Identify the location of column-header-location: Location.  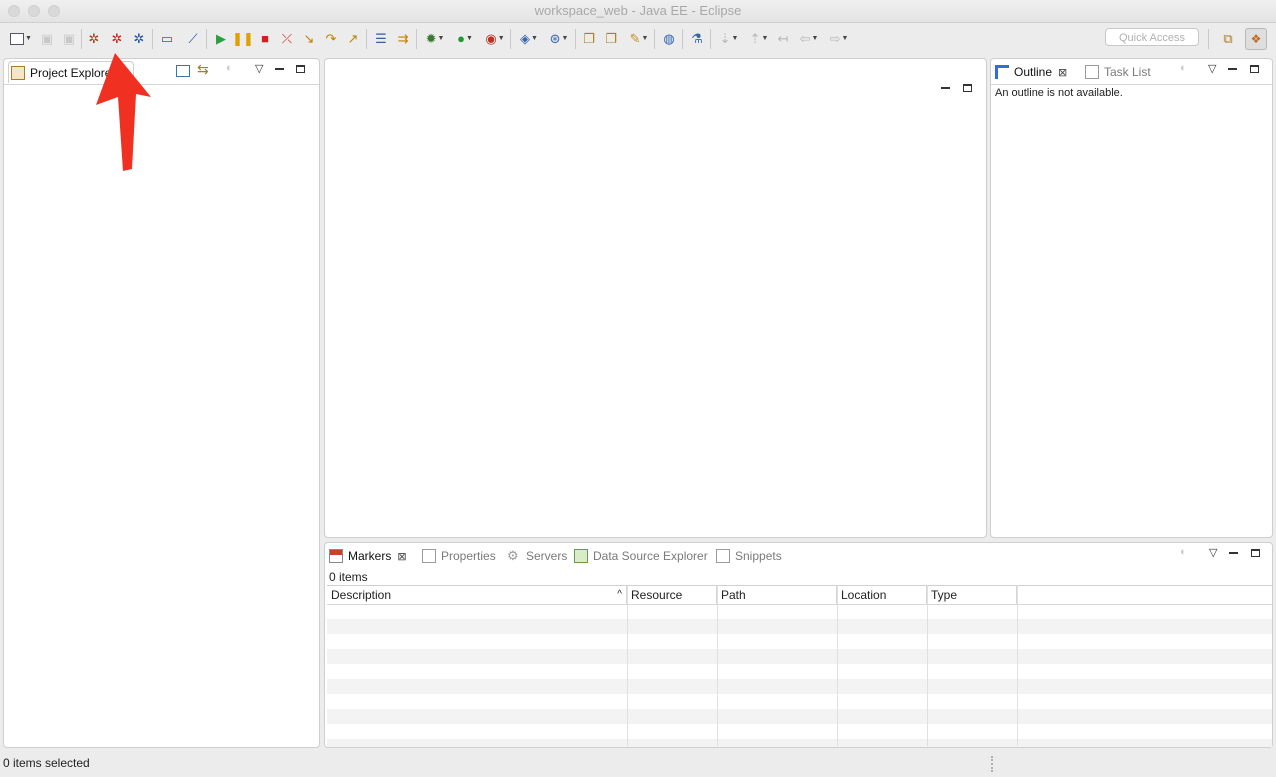
(882, 595).